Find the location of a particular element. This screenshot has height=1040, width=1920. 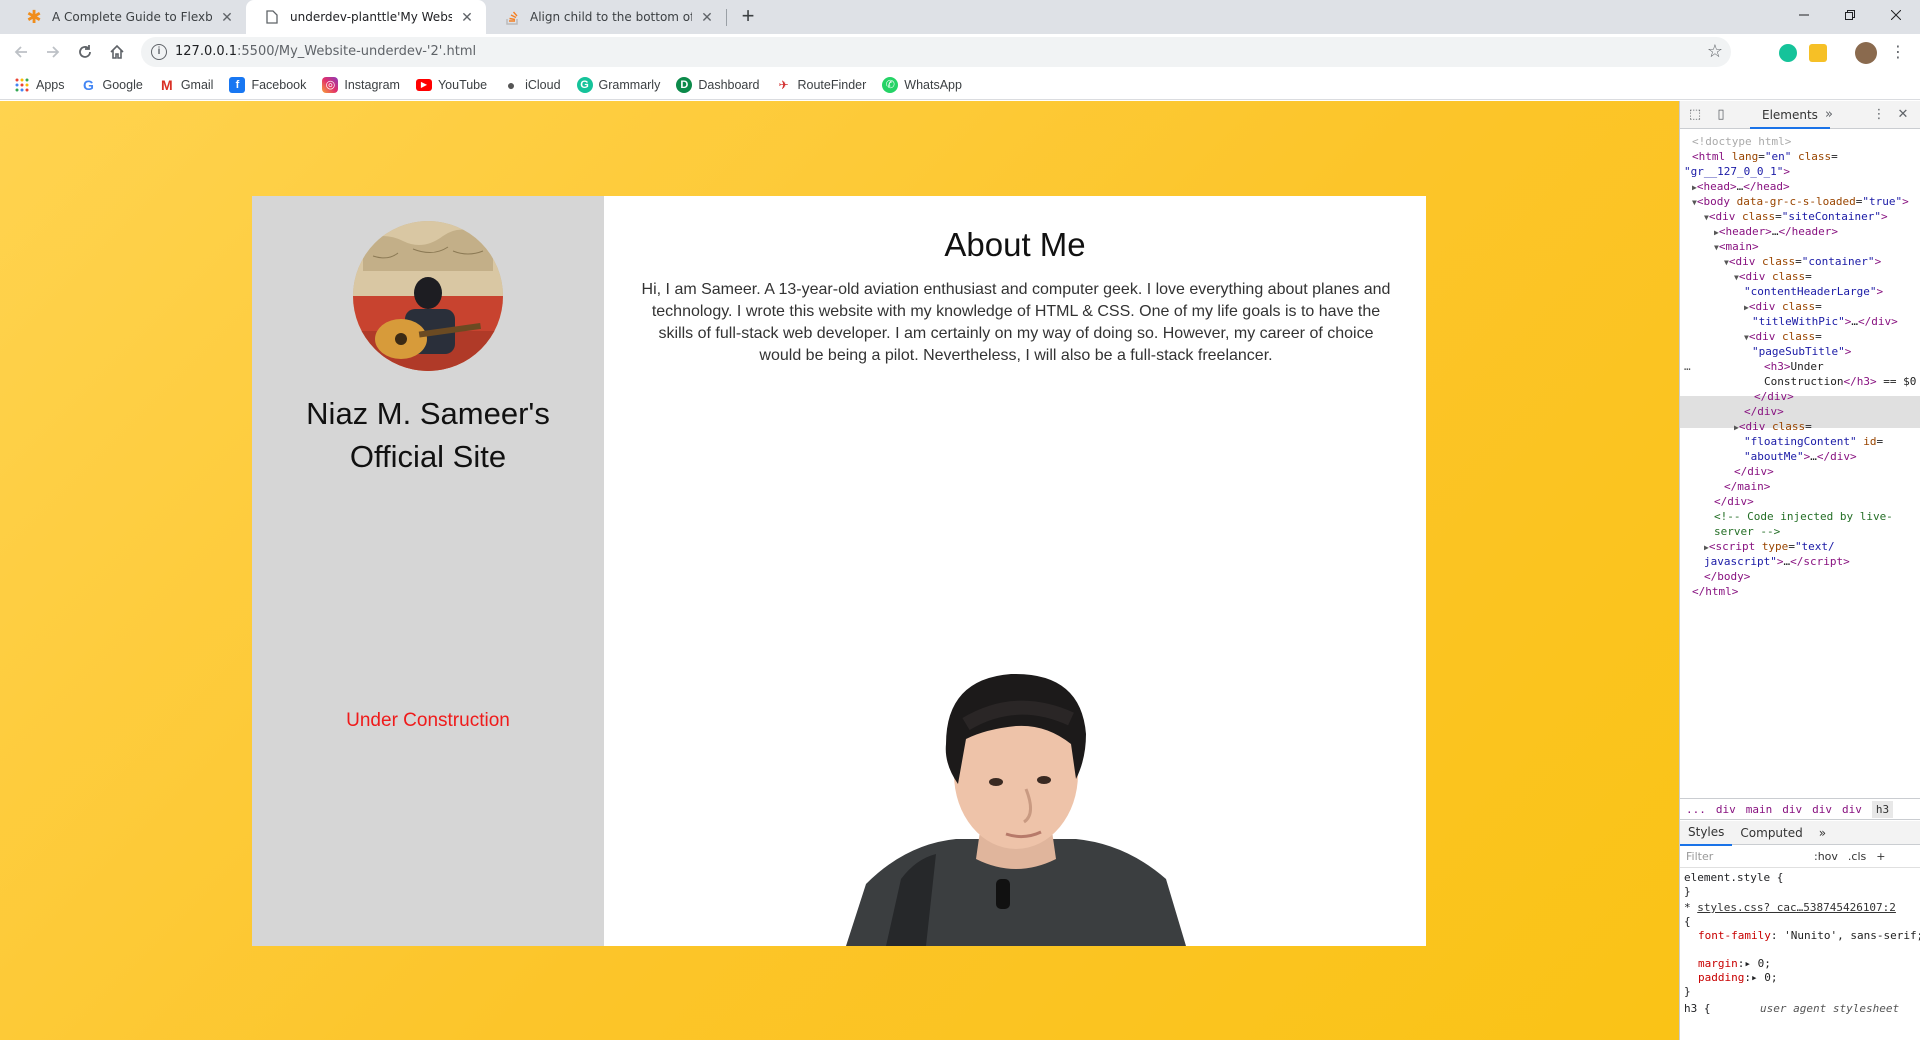

extension-icon is located at coordinates (1818, 53).